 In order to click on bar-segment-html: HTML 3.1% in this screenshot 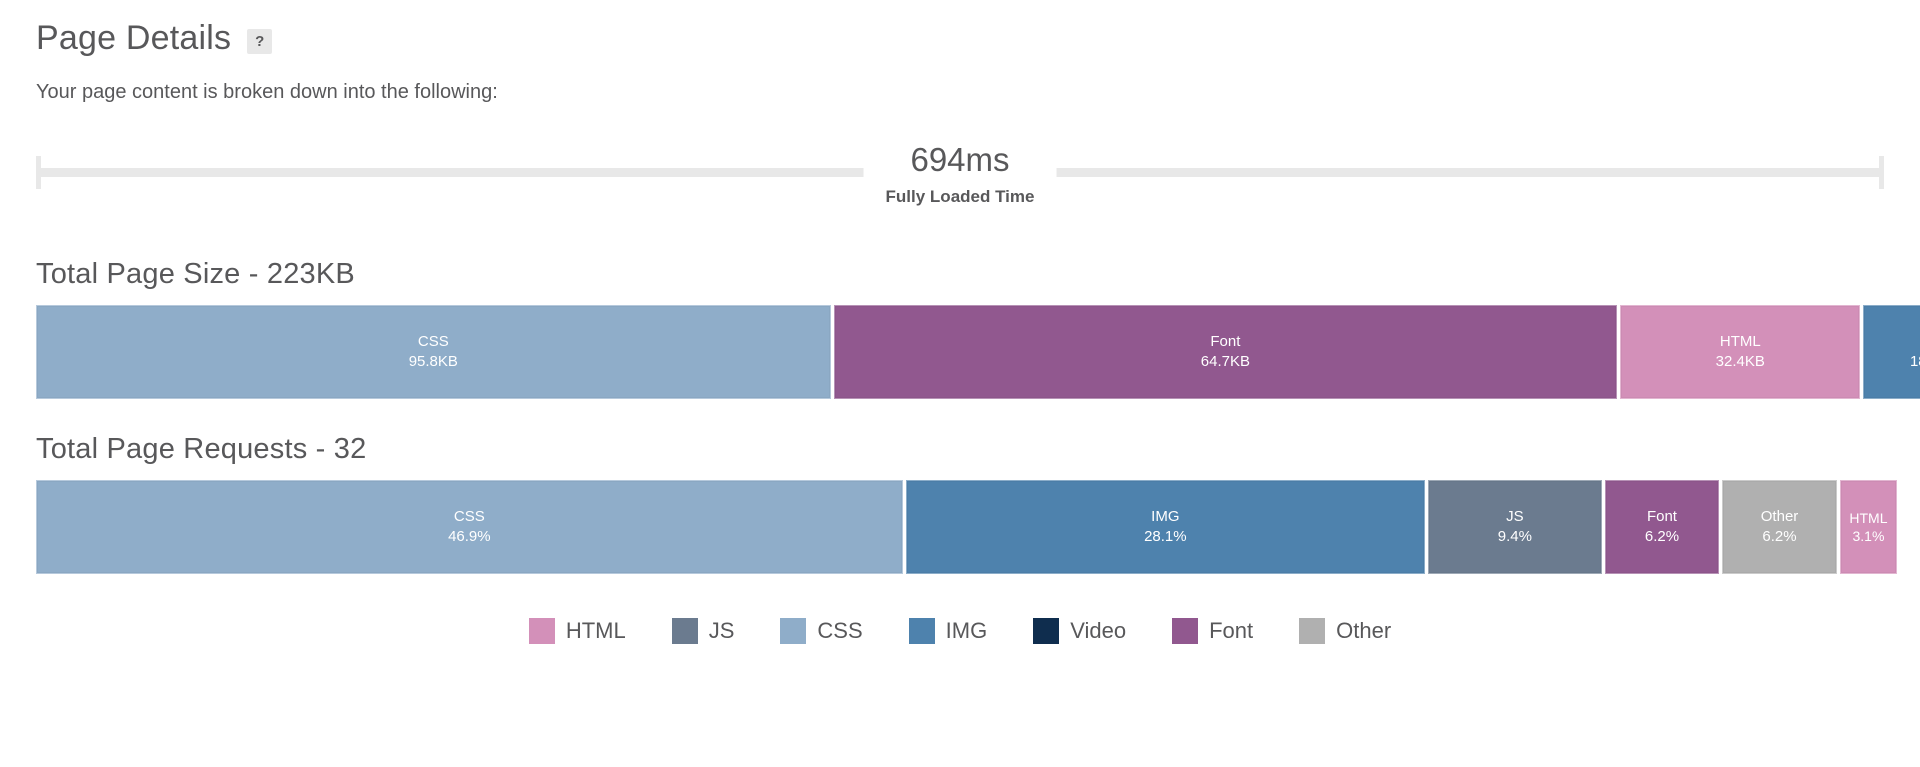, I will do `click(1868, 527)`.